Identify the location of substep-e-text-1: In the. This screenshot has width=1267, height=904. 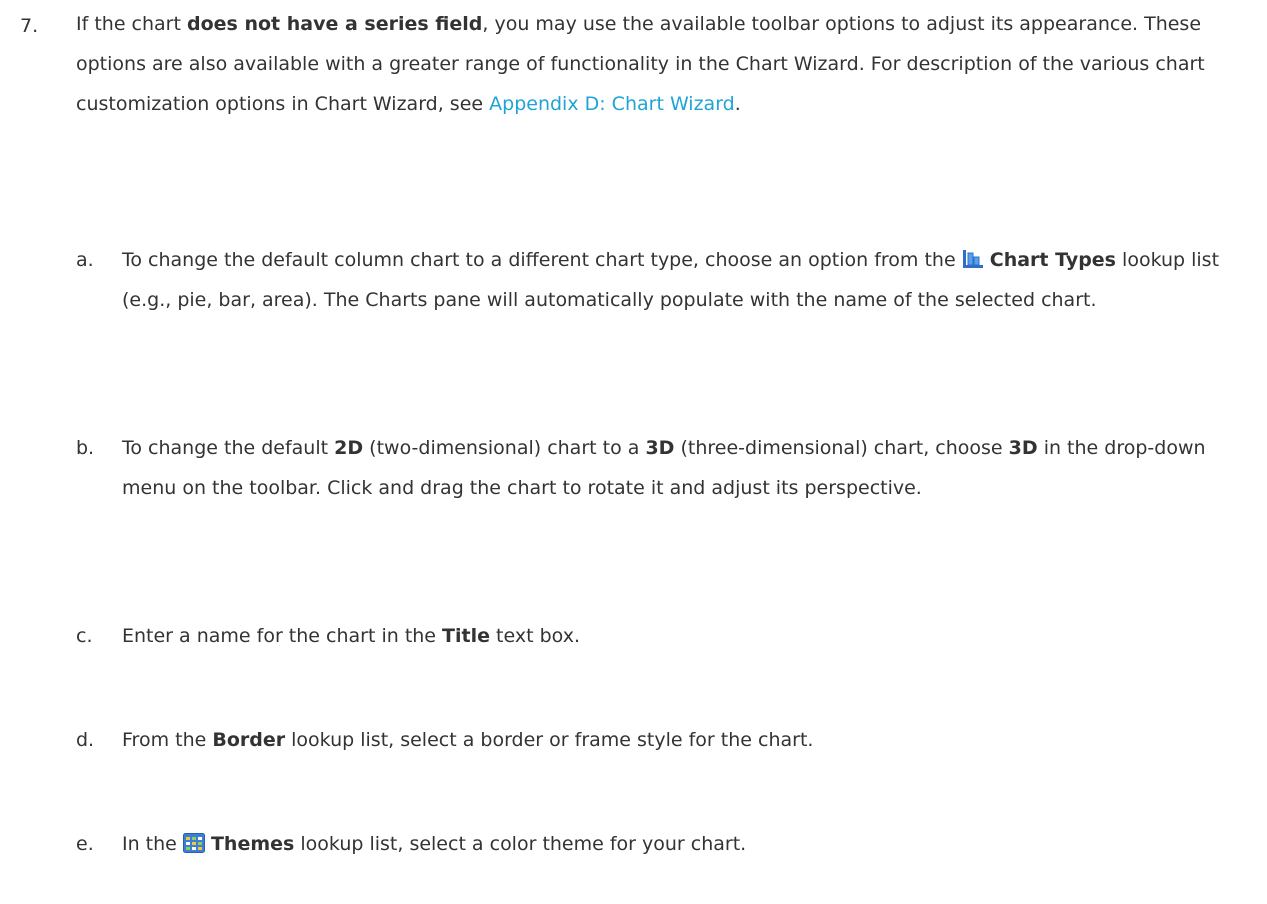
(152, 844).